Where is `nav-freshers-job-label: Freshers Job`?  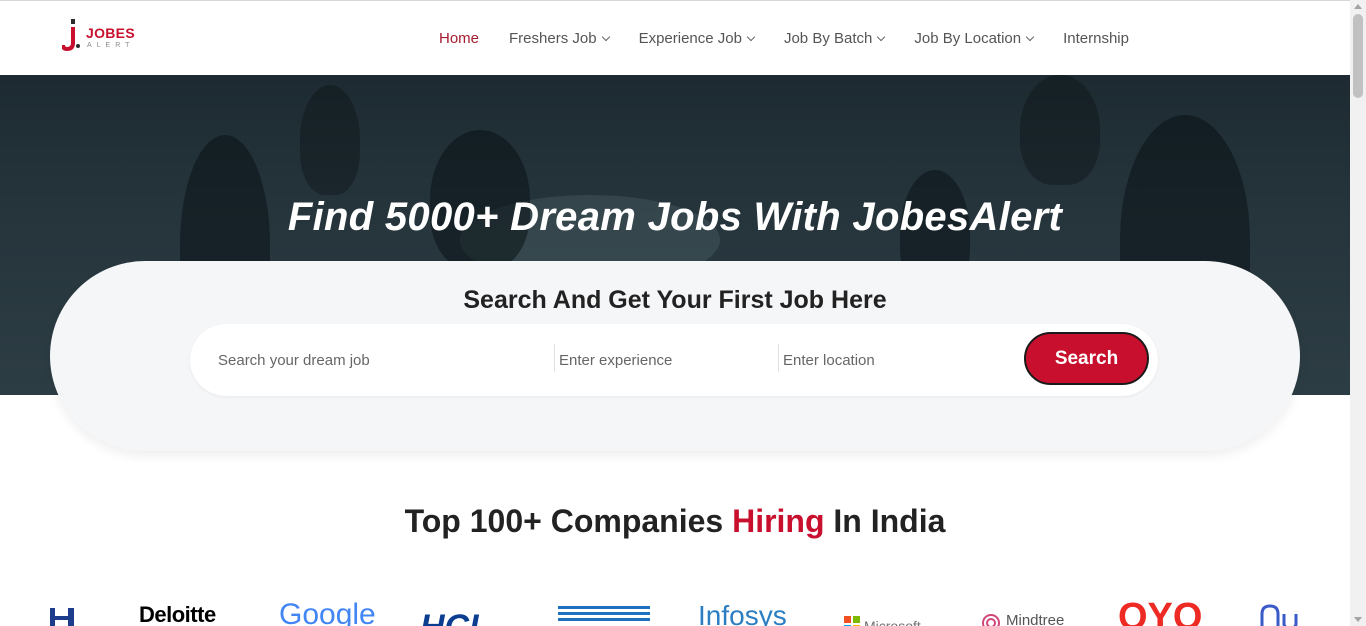 nav-freshers-job-label: Freshers Job is located at coordinates (553, 38).